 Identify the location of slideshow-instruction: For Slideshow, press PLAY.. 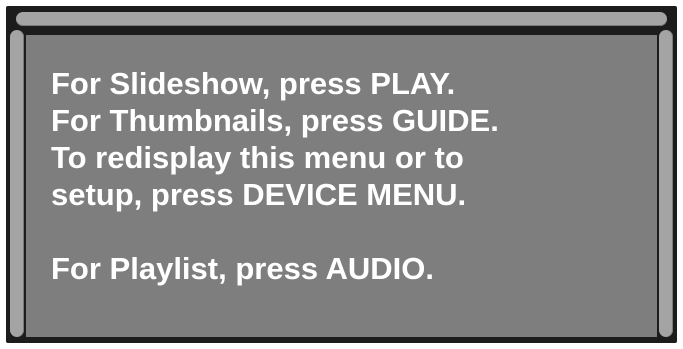
(253, 83).